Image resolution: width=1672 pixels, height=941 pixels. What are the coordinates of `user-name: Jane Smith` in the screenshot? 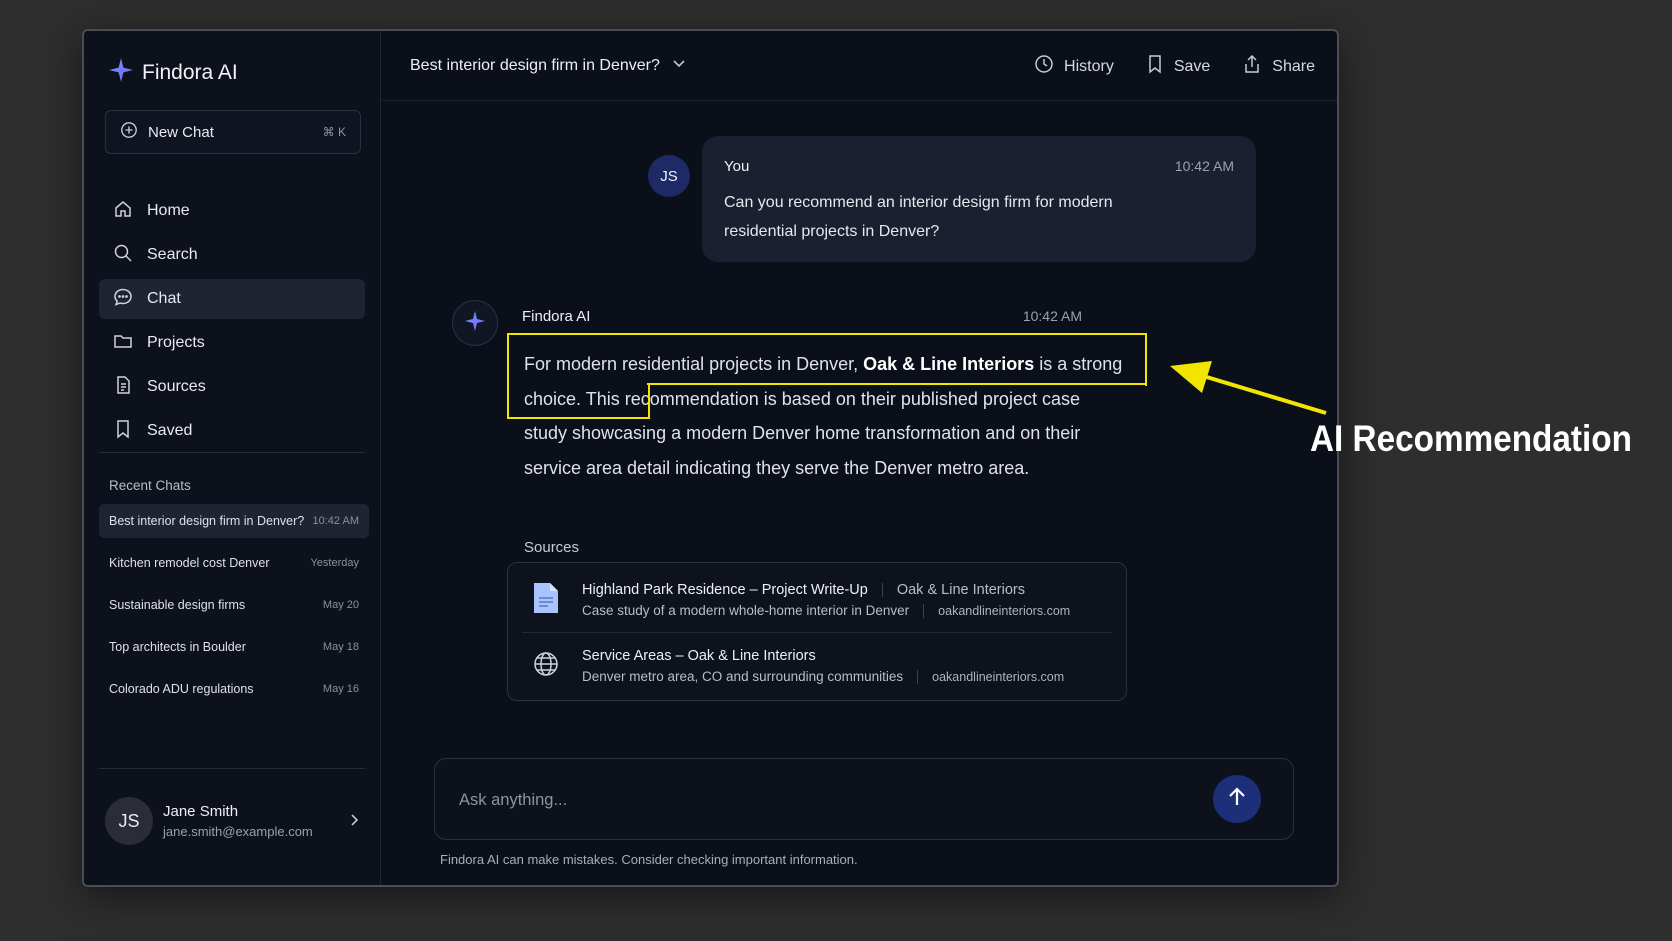 It's located at (201, 811).